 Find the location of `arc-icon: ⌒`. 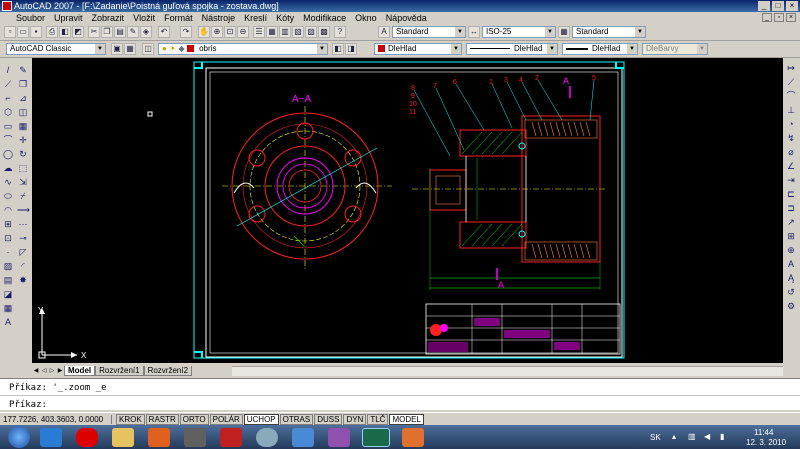

arc-icon: ⌒ is located at coordinates (8, 140).